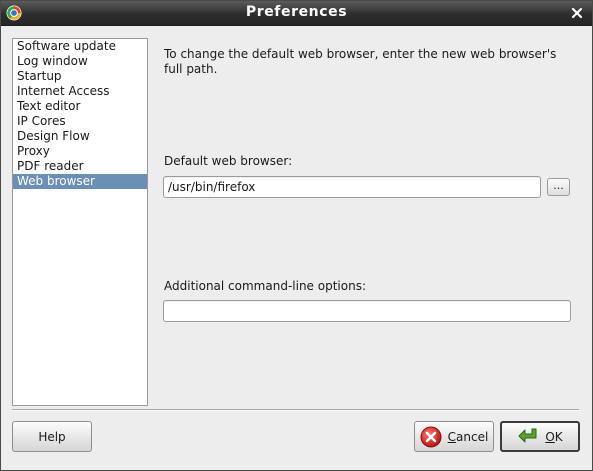 The height and width of the screenshot is (471, 593). Describe the element at coordinates (295, 410) in the screenshot. I see `footer-separator` at that location.